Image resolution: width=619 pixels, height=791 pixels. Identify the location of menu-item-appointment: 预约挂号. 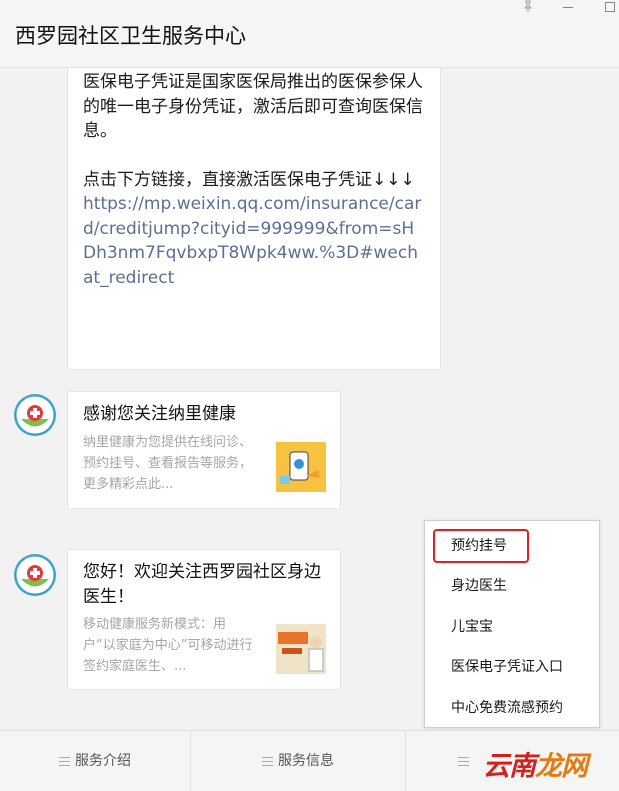
(512, 546).